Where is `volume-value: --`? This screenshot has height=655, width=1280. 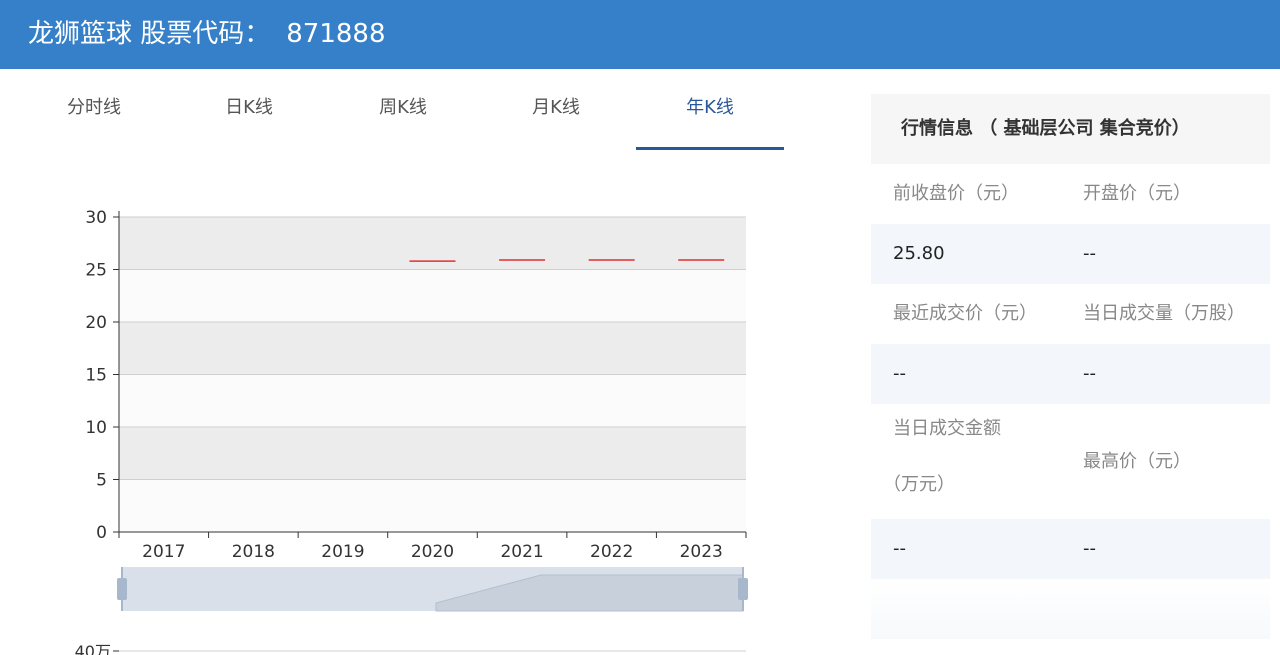 volume-value: -- is located at coordinates (1089, 373).